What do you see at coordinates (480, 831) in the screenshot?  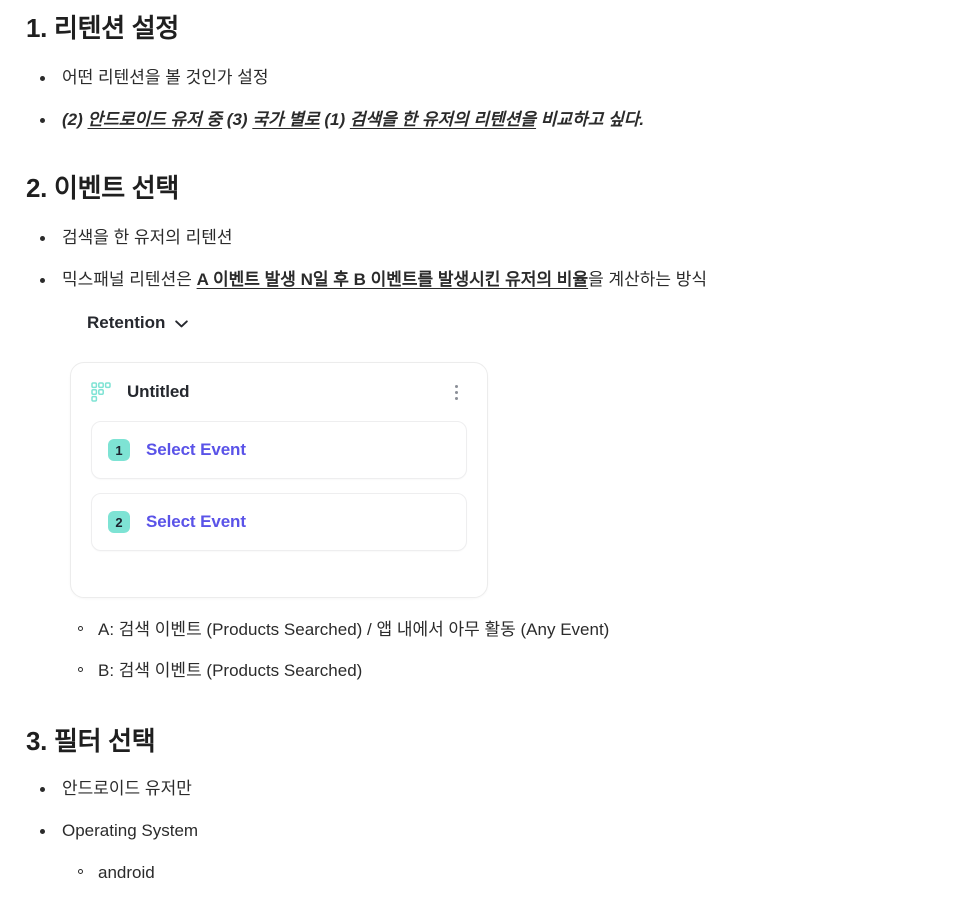 I see `list-item: Operating System` at bounding box center [480, 831].